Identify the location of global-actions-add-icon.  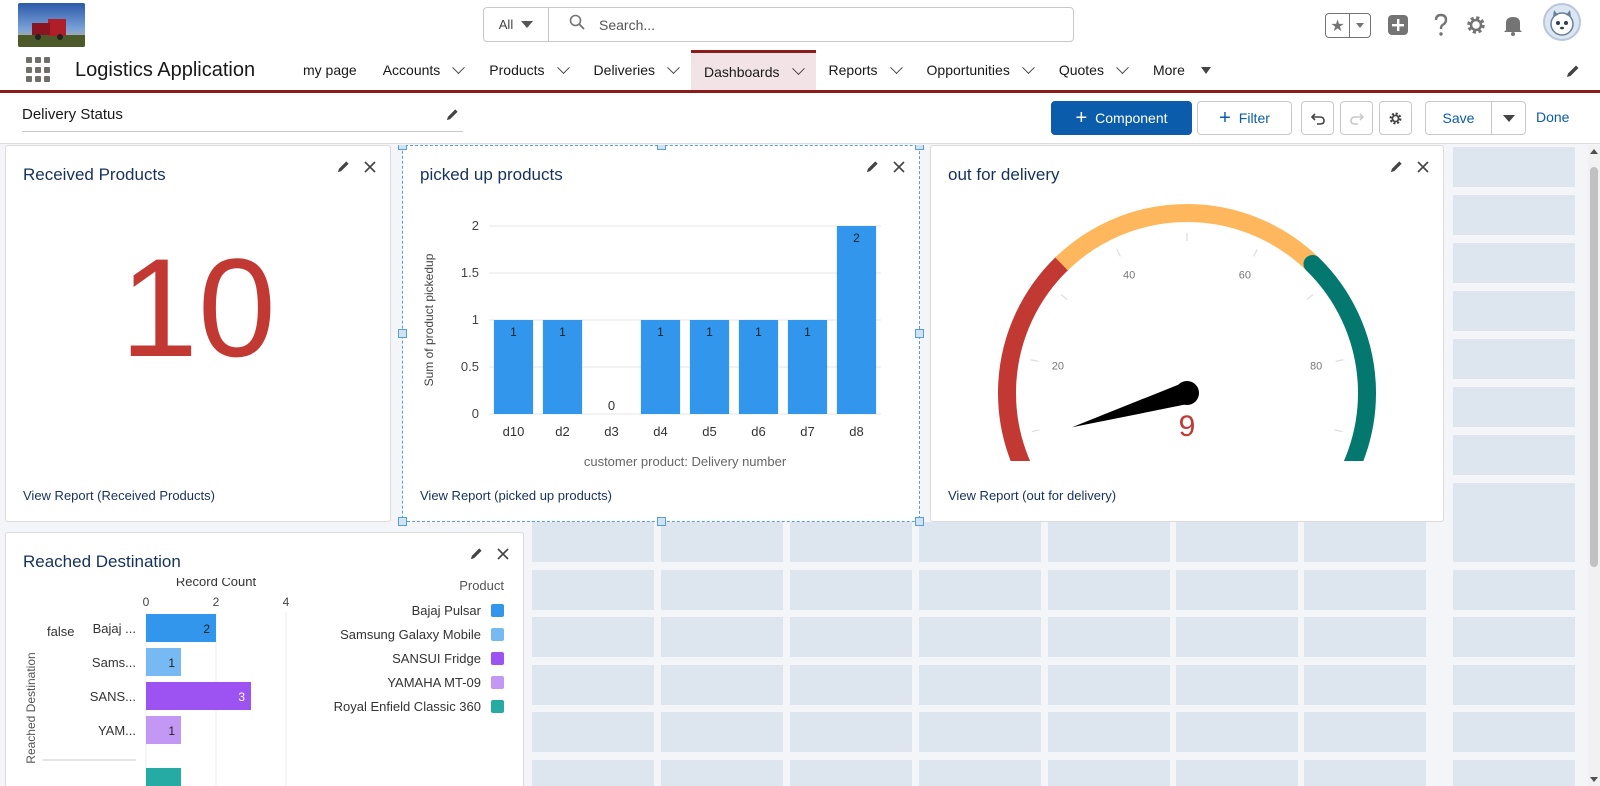
(1398, 25).